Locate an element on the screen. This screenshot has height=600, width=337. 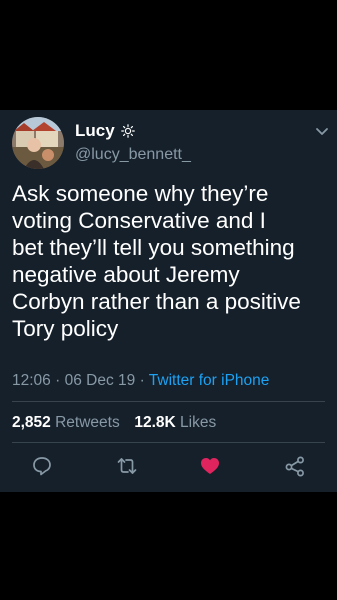
likes-label: Likes is located at coordinates (198, 422).